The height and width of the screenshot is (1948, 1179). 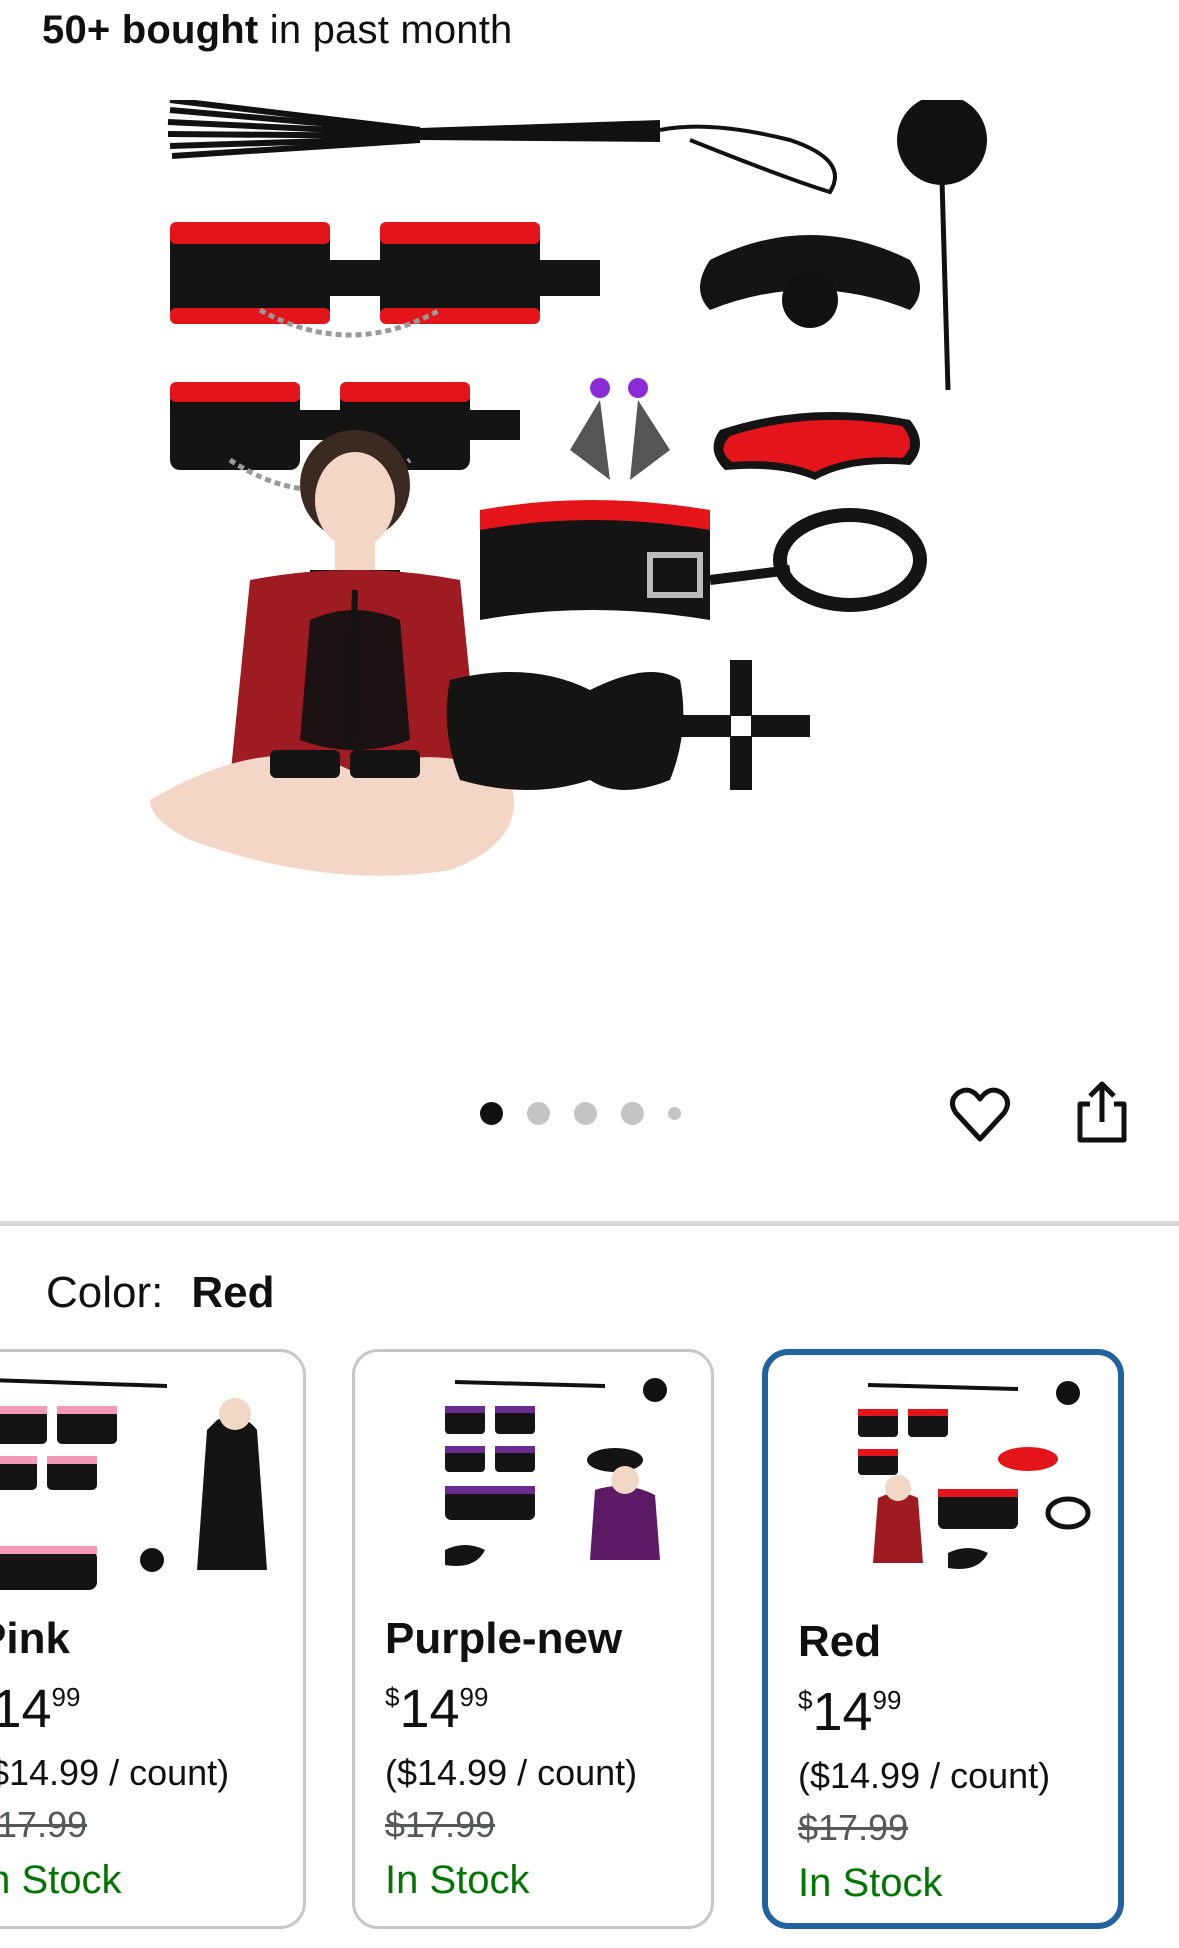 I want to click on hogtie-cross-image, so click(x=745, y=725).